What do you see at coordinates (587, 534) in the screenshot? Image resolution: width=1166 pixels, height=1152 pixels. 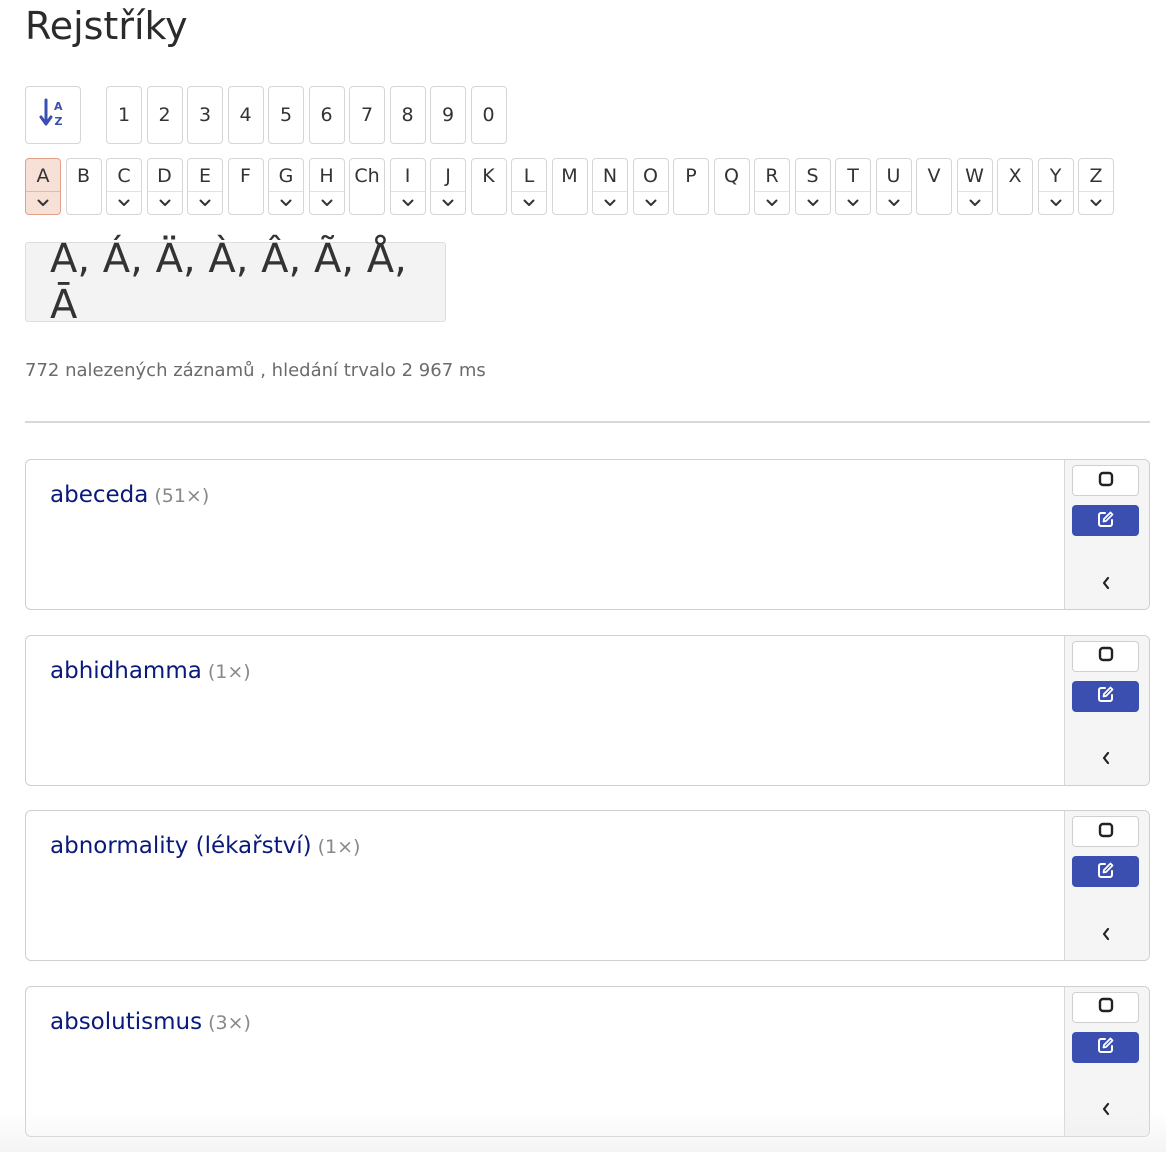 I see `entry-card: abeceda (51×)` at bounding box center [587, 534].